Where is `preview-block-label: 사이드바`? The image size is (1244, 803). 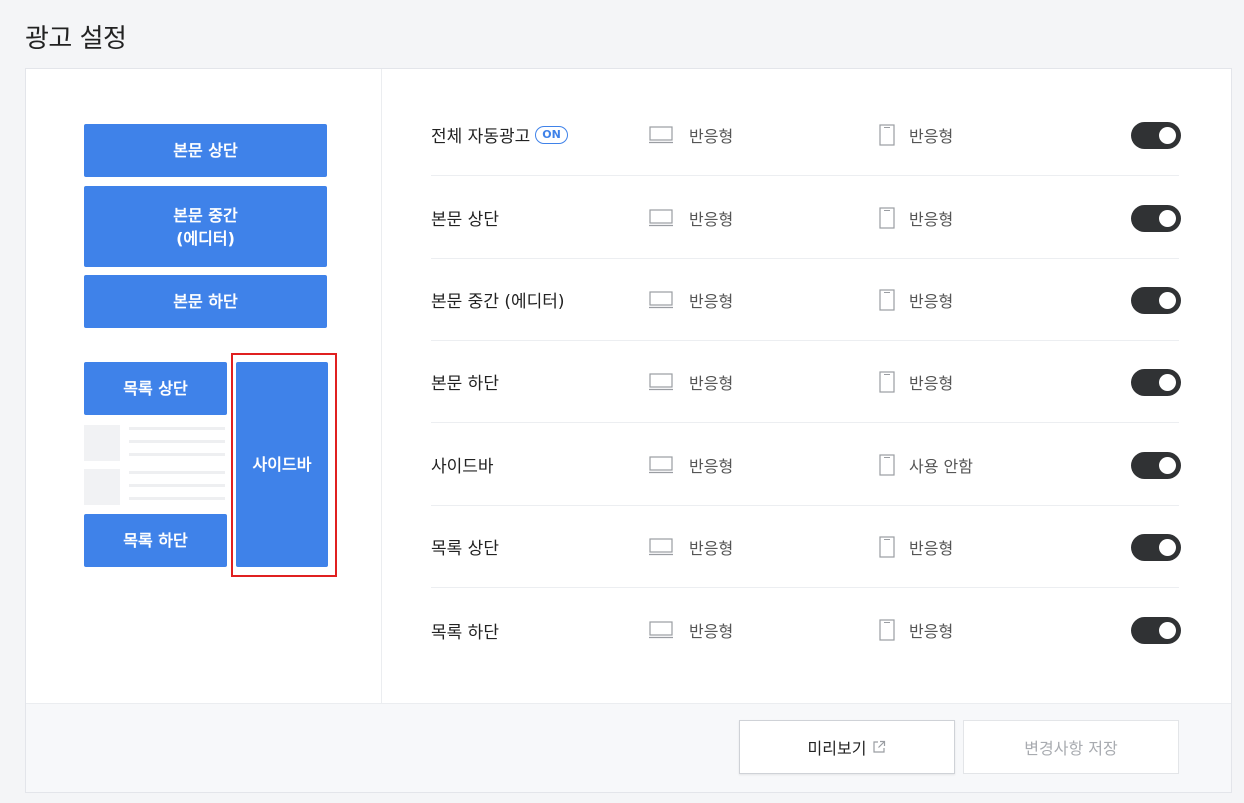 preview-block-label: 사이드바 is located at coordinates (282, 464).